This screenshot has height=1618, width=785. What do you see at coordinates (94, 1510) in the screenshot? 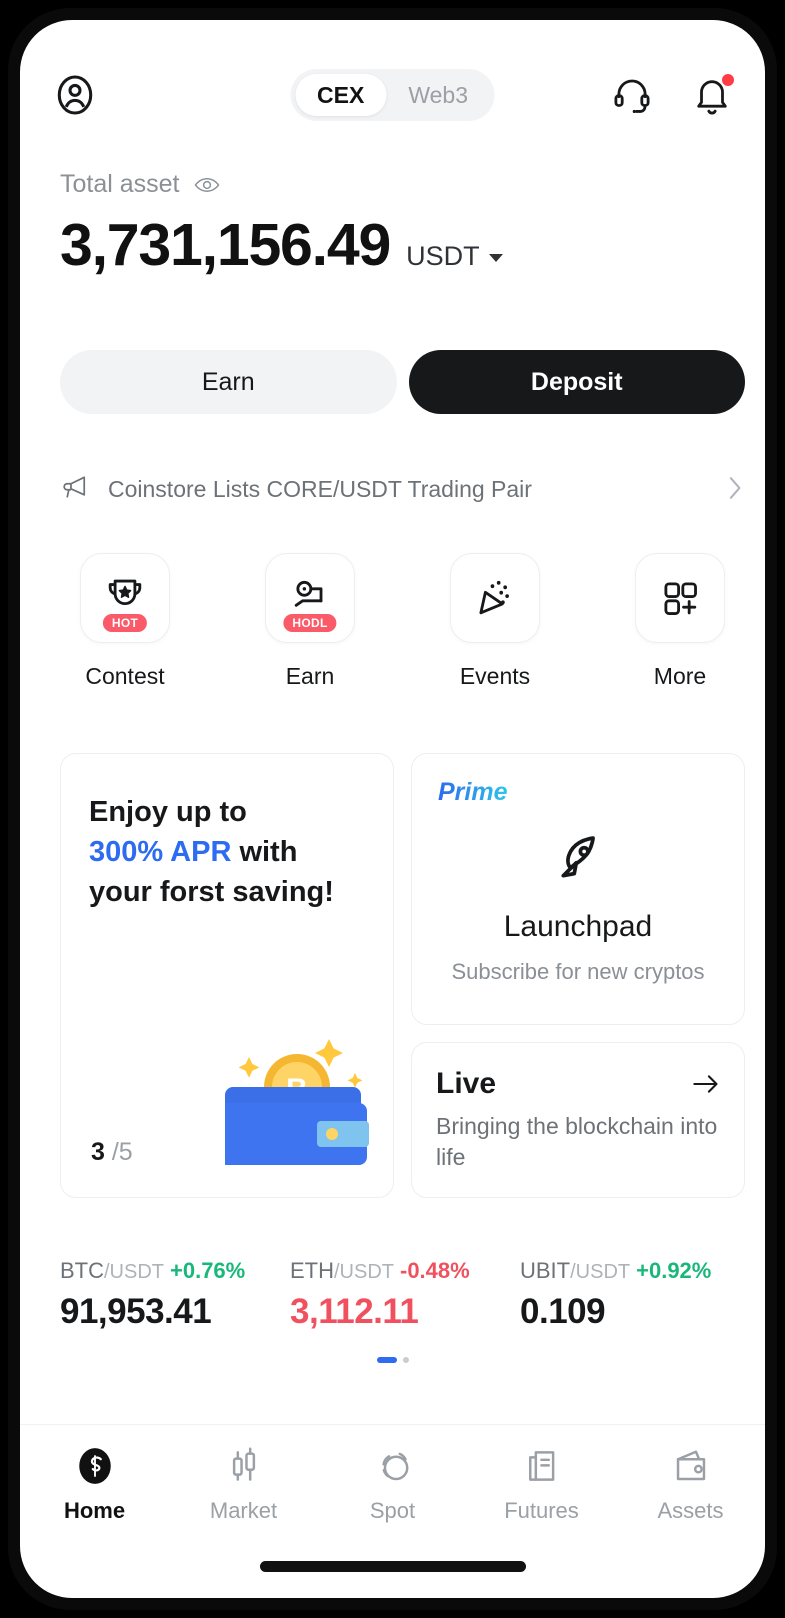
I see `nav-label: Home` at bounding box center [94, 1510].